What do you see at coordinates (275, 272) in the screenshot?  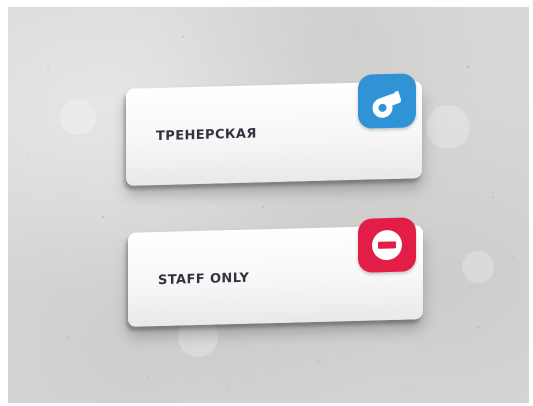 I see `sign-staff-only: STAFF ONLY` at bounding box center [275, 272].